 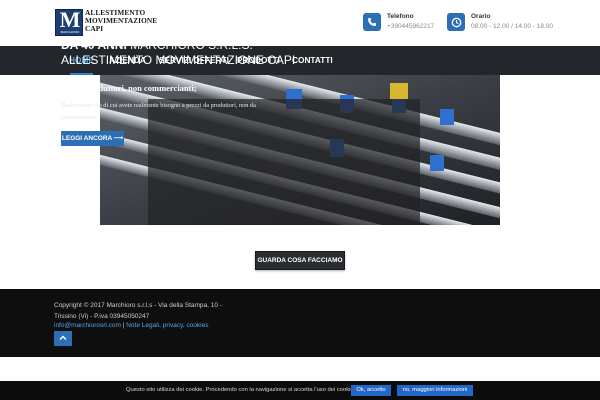 I want to click on contact-hours-label: Orario, so click(x=481, y=16).